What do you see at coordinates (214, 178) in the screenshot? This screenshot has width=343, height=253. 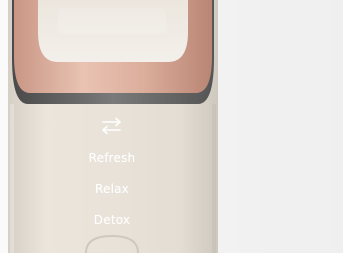 I see `body-edge-shade-right` at bounding box center [214, 178].